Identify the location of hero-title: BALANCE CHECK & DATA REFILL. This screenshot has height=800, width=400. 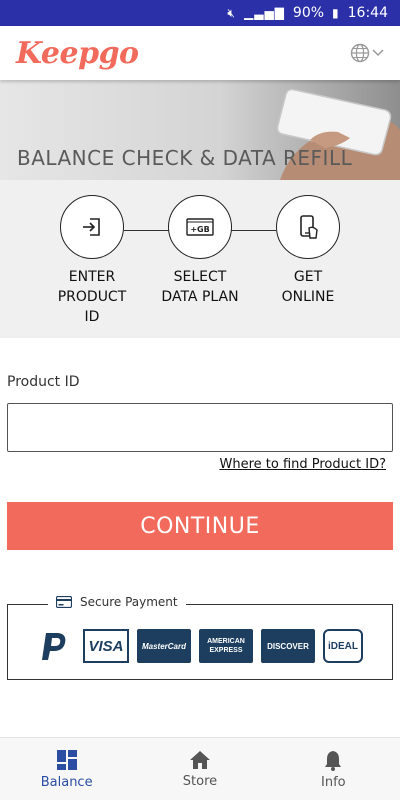
(185, 158).